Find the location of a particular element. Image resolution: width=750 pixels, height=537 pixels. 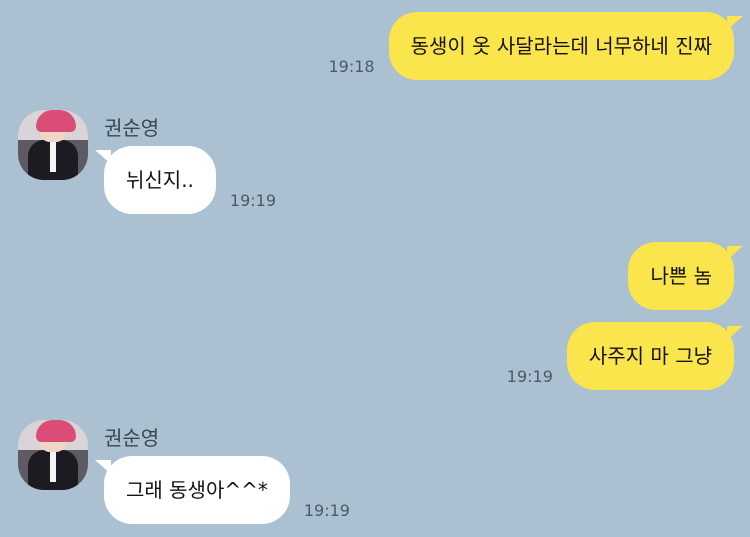

message-time: 19:18 is located at coordinates (351, 66).